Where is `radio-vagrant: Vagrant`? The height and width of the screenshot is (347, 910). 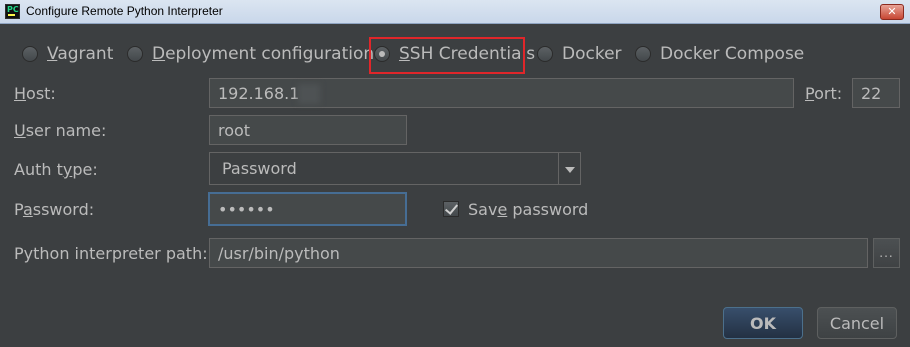 radio-vagrant: Vagrant is located at coordinates (67, 54).